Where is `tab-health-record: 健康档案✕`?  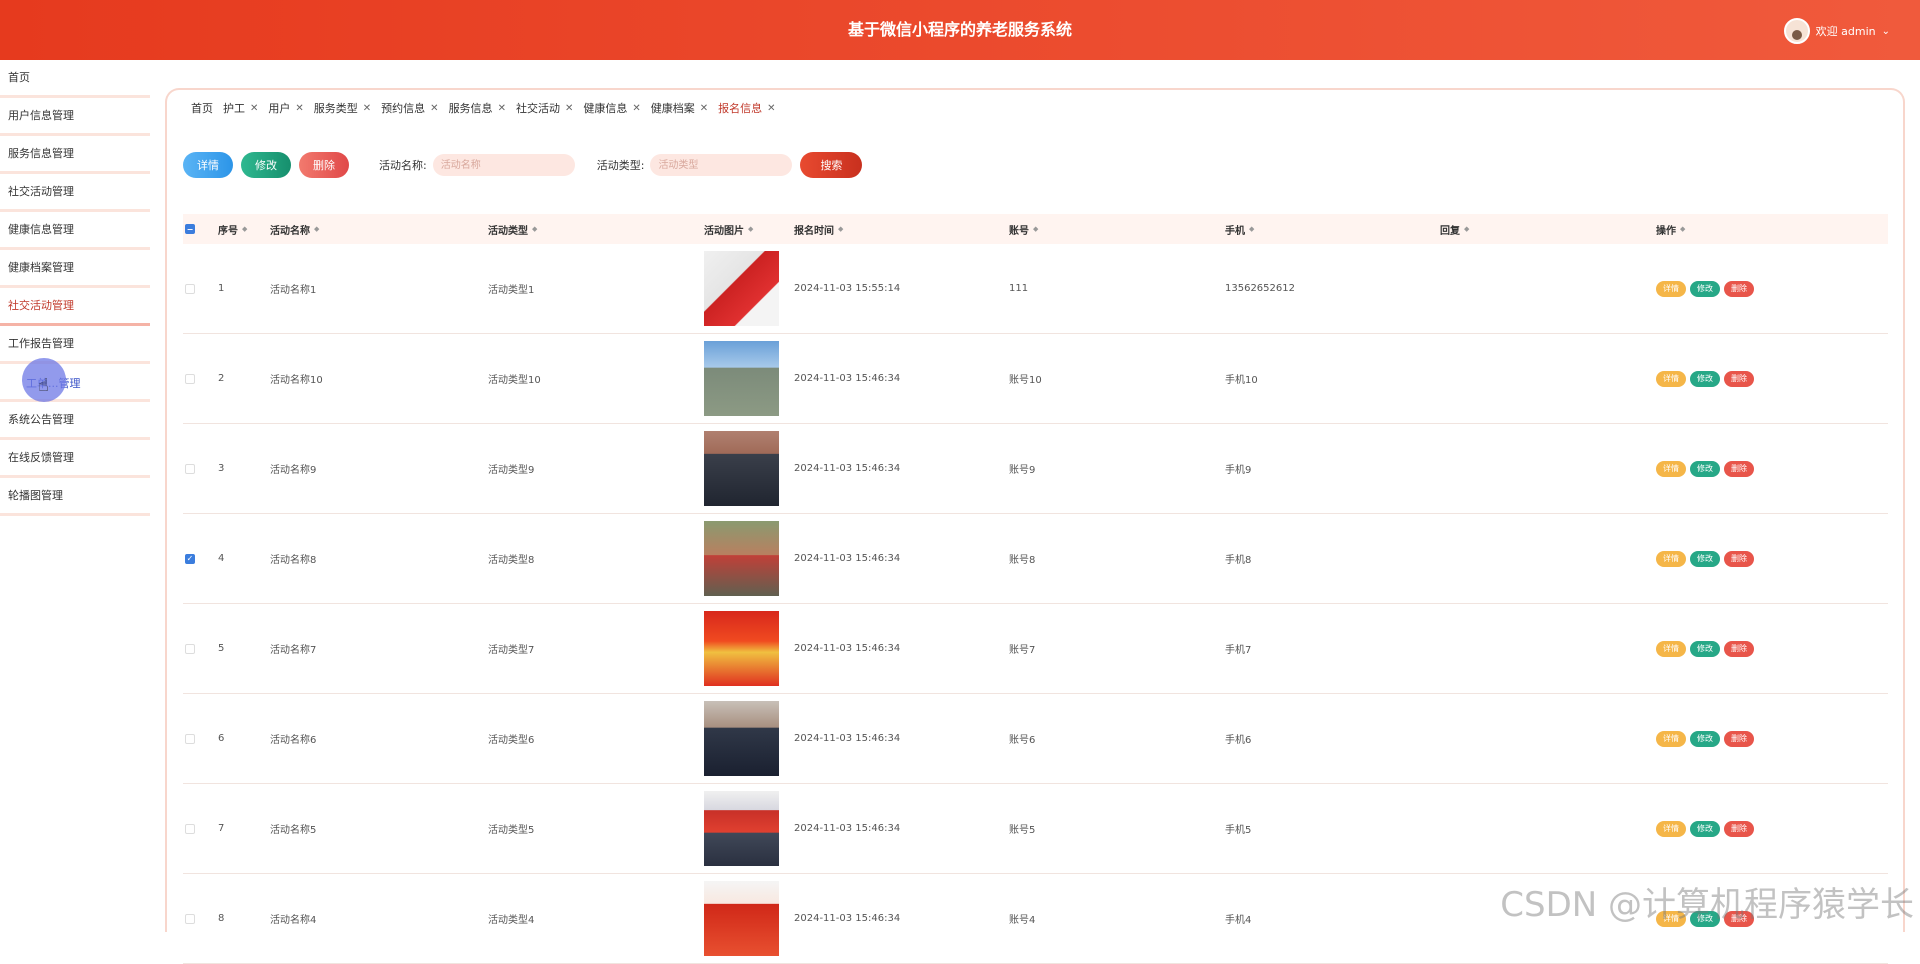
tab-health-record: 健康档案✕ is located at coordinates (679, 108).